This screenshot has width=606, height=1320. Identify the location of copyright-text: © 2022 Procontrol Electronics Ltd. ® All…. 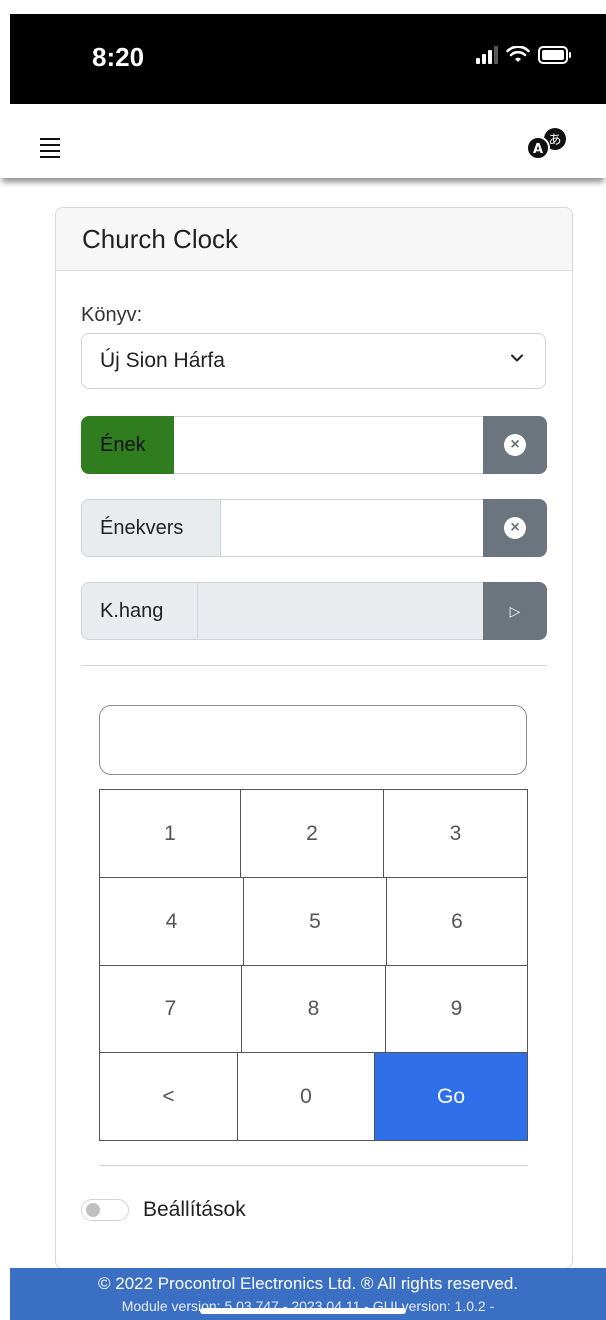
(308, 1283).